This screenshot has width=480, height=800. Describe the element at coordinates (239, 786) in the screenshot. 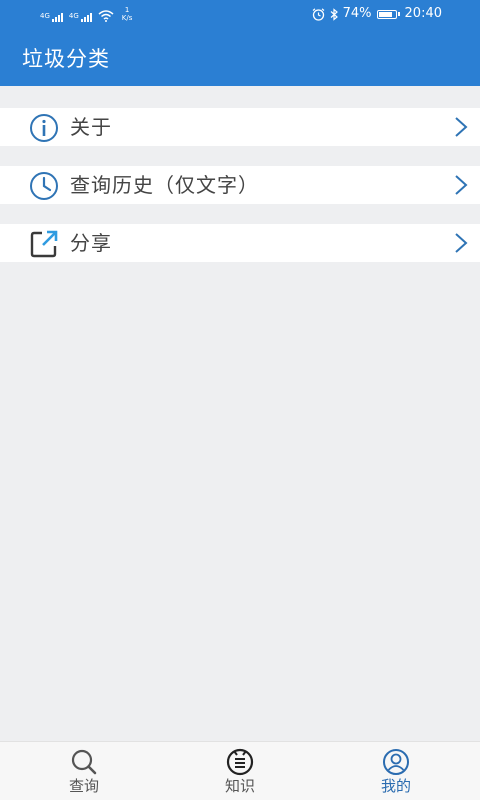

I see `tab-label: 知识` at that location.